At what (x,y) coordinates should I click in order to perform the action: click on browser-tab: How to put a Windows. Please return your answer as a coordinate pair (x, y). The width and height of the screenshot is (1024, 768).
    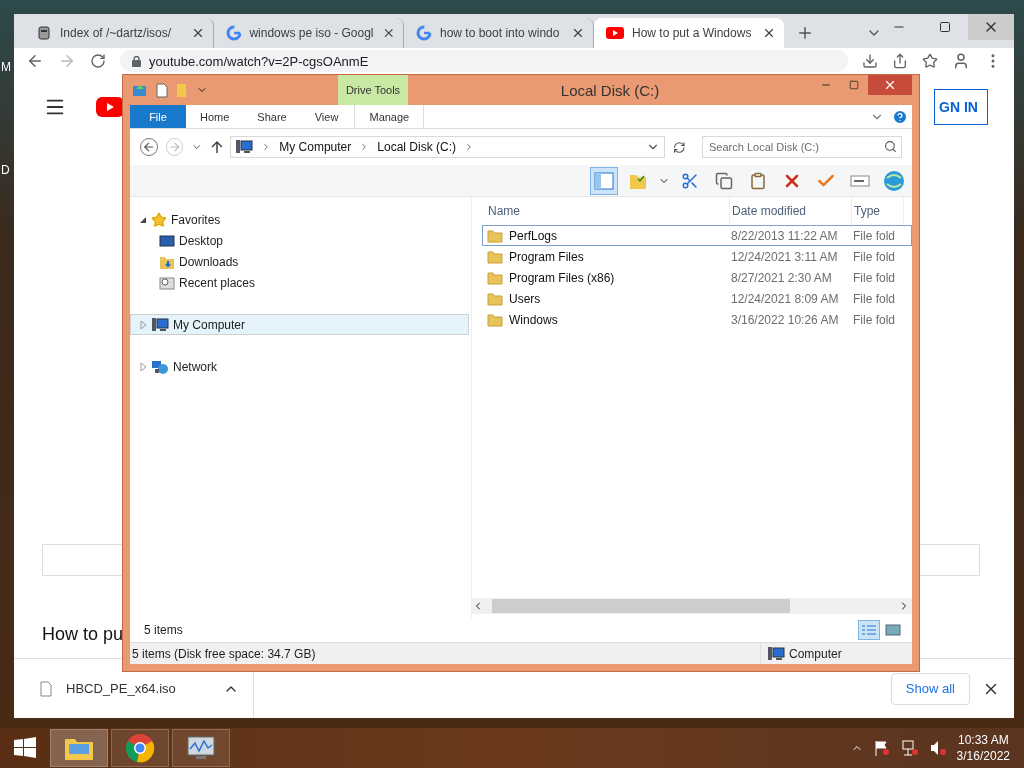
    Looking at the image, I should click on (689, 33).